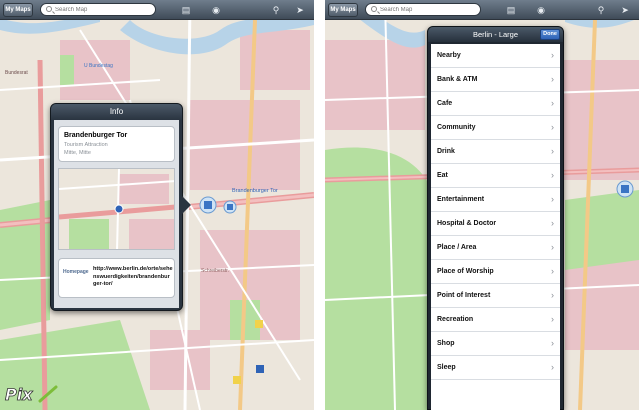  Describe the element at coordinates (116, 112) in the screenshot. I see `popover-title: Info` at that location.